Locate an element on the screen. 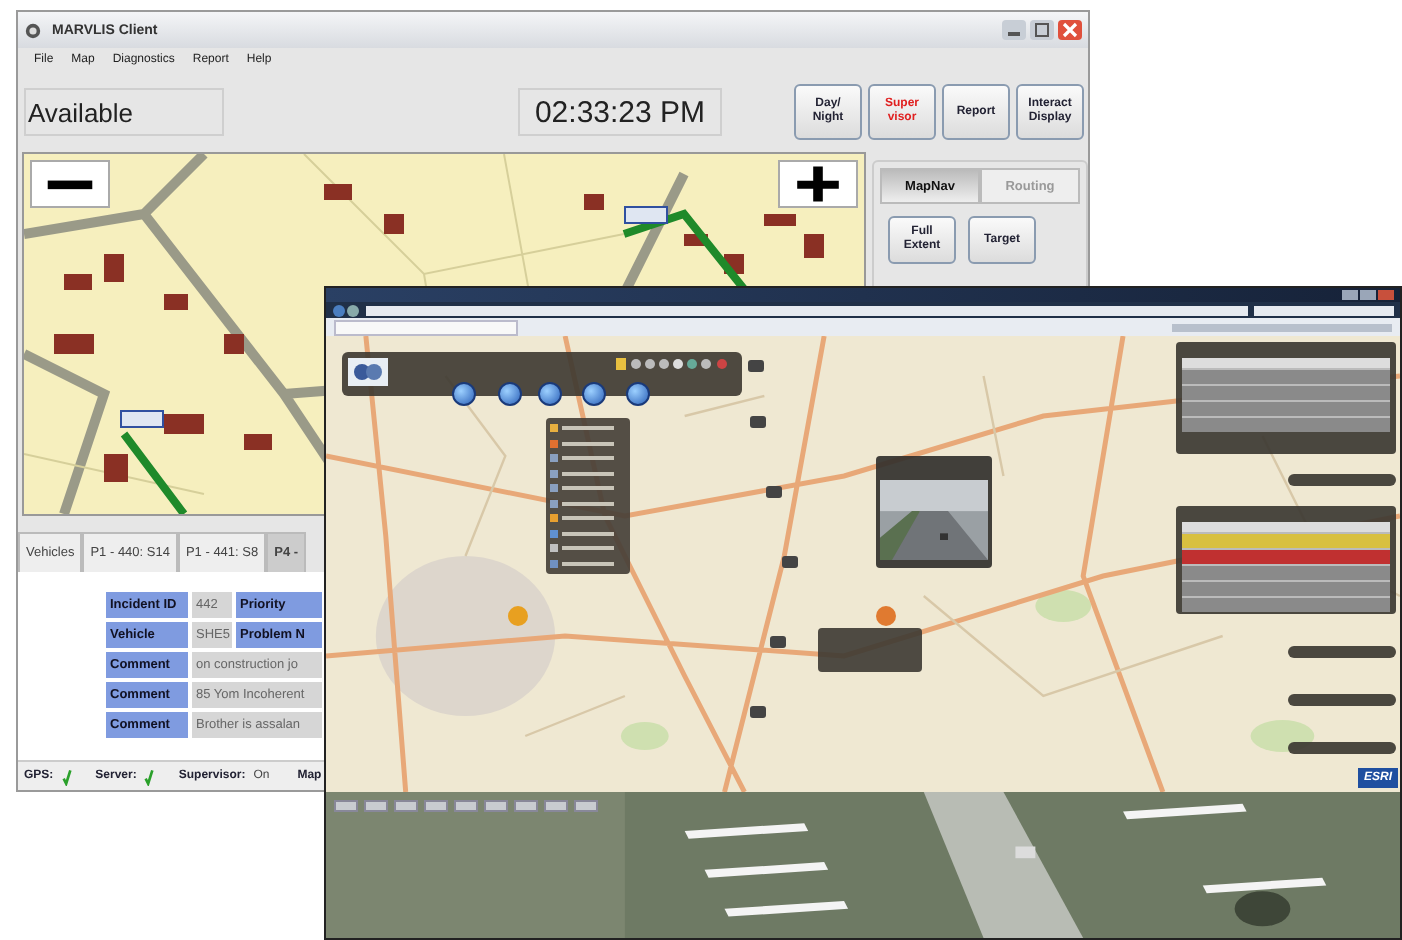  zoom-in-button is located at coordinates (818, 184).